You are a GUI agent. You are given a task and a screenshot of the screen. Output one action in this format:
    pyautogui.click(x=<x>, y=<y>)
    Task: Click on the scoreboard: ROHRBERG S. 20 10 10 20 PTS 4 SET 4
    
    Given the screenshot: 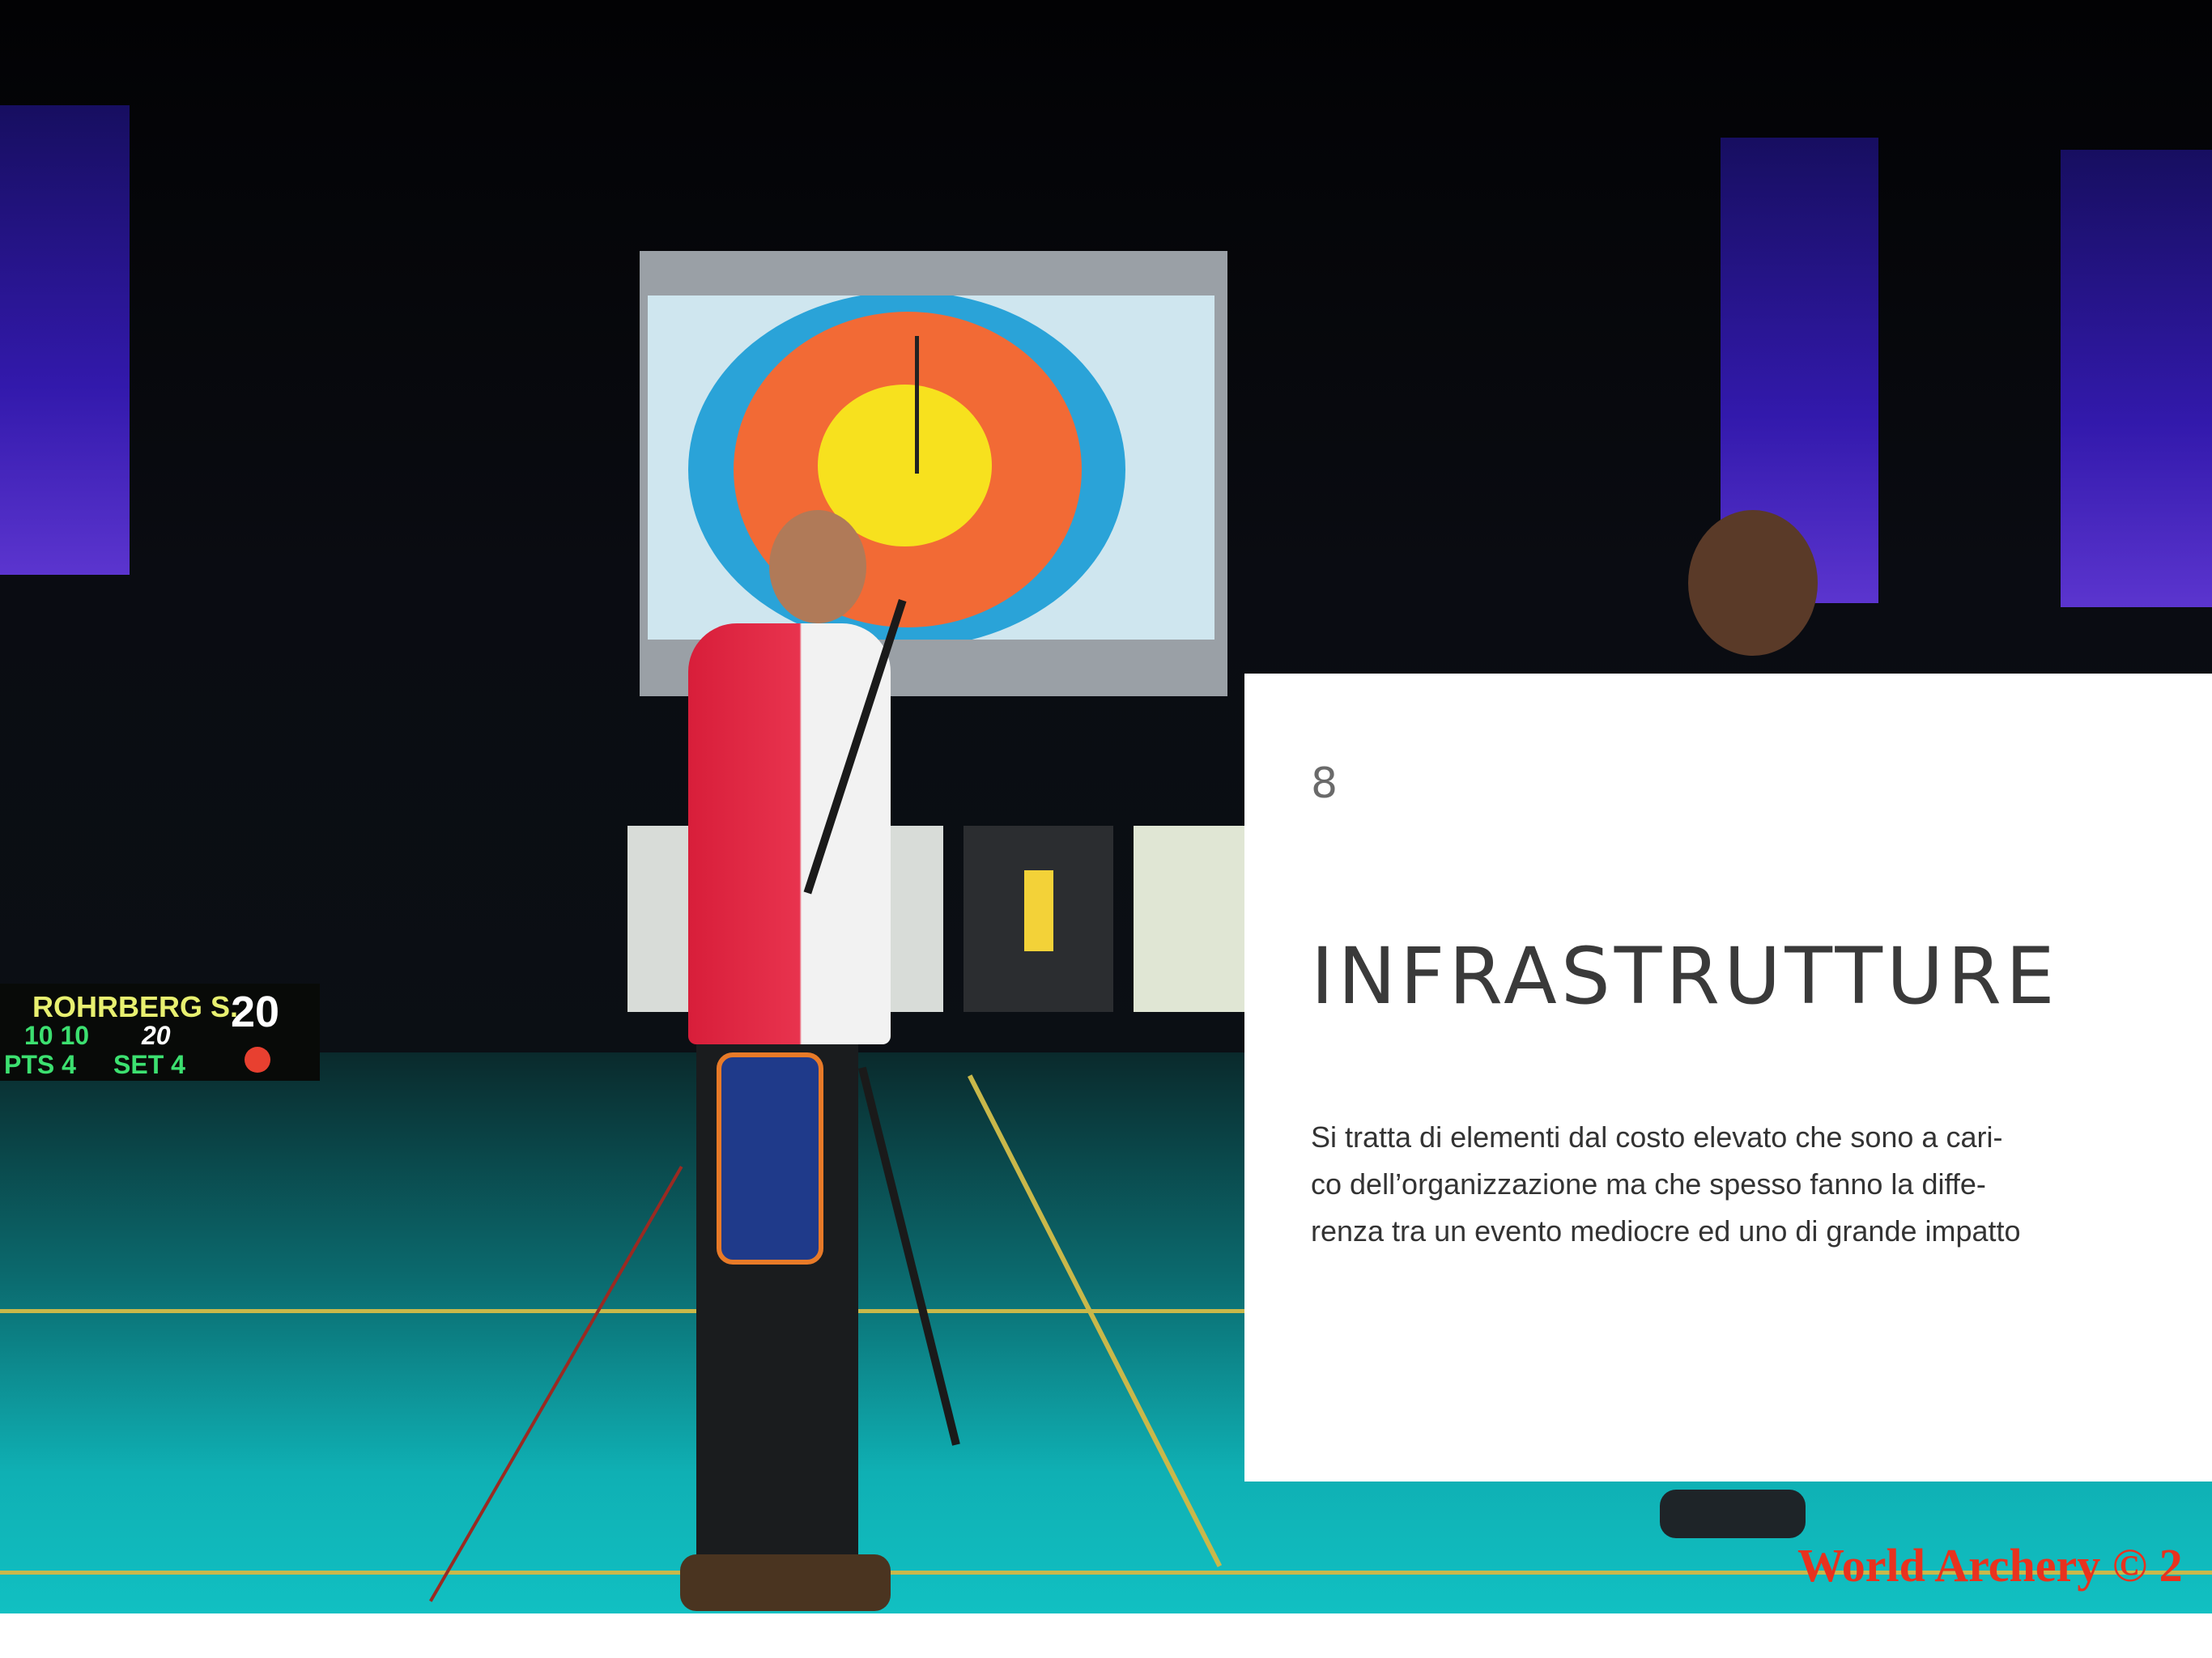 What is the action you would take?
    pyautogui.click(x=160, y=1032)
    